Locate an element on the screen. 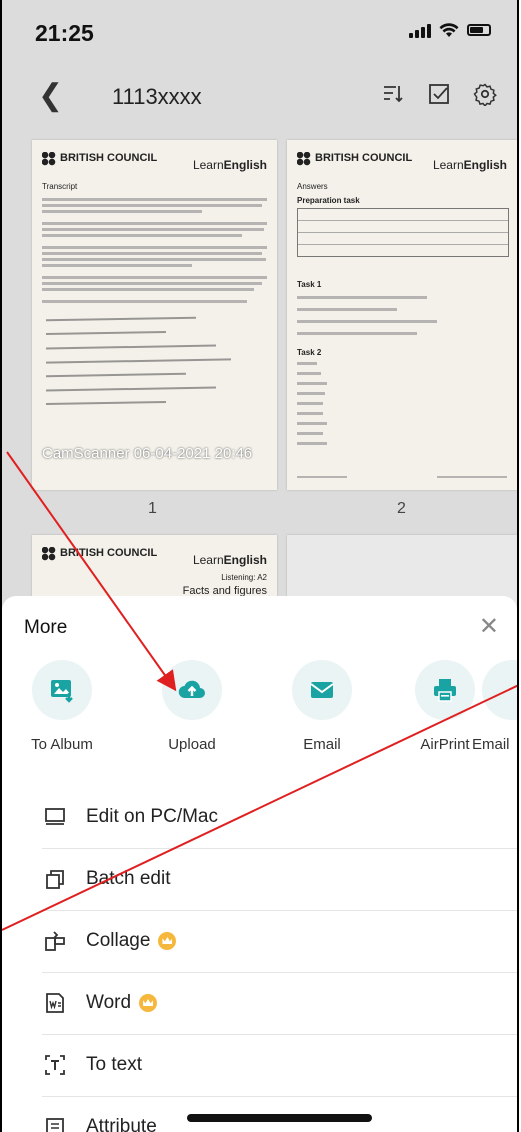 The width and height of the screenshot is (521, 1132). collage-item: Collage is located at coordinates (279, 941).